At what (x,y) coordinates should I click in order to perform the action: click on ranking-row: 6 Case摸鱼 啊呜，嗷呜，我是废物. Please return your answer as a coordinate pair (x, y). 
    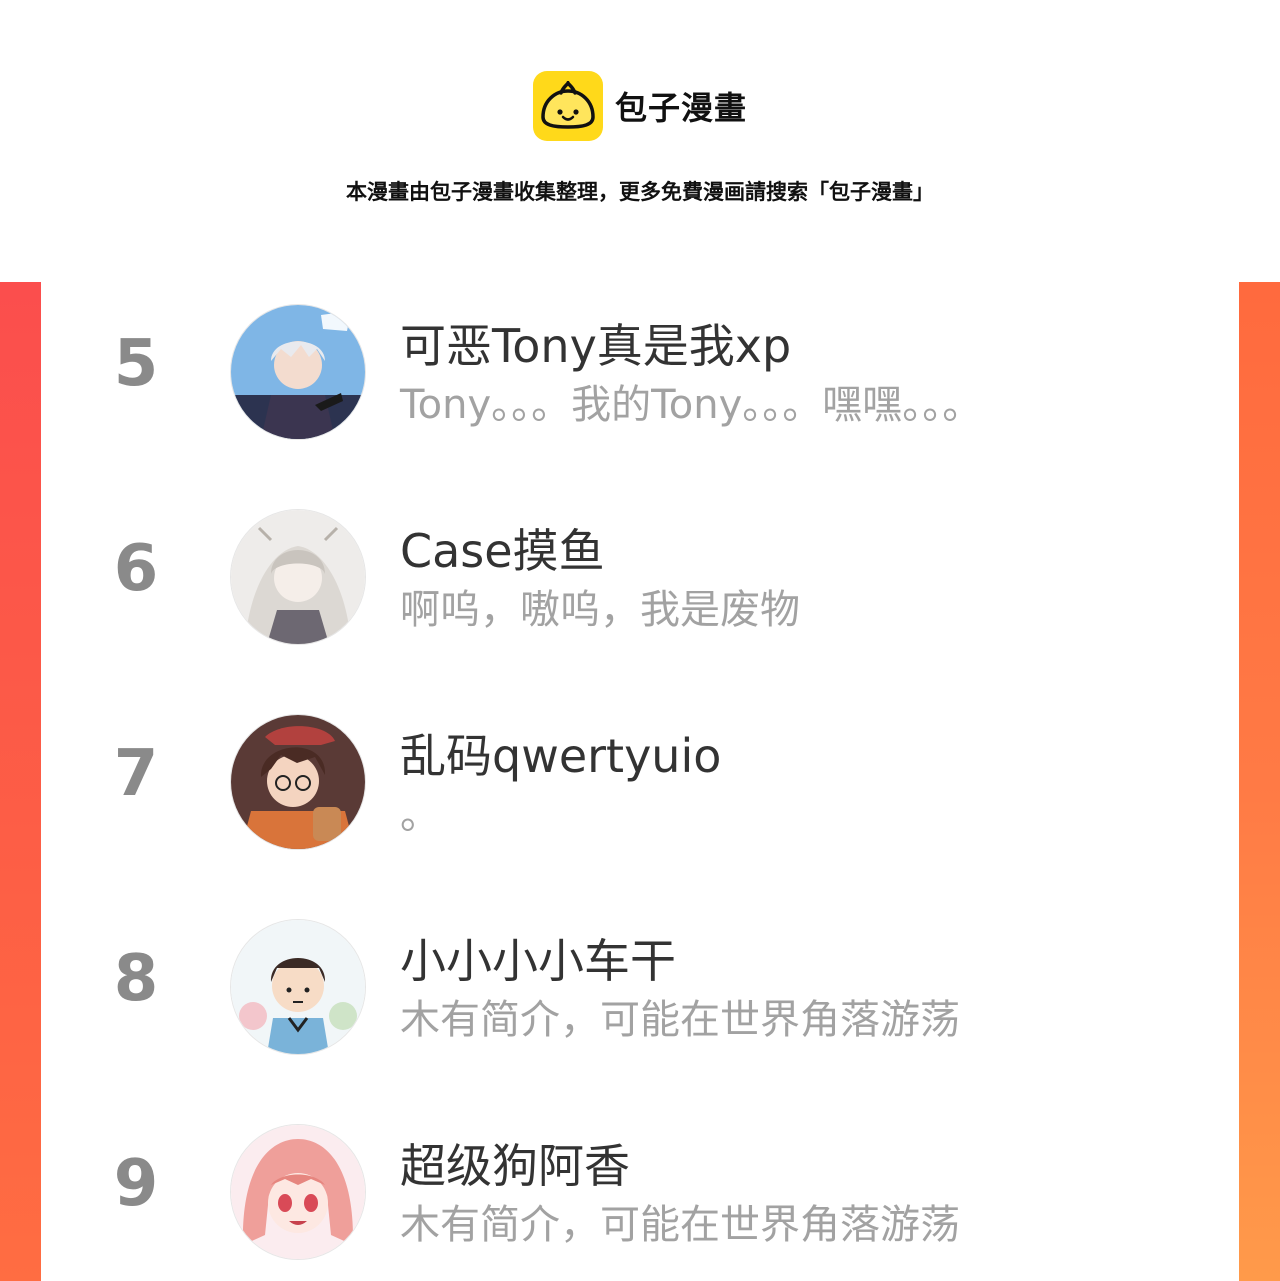
    Looking at the image, I should click on (640, 572).